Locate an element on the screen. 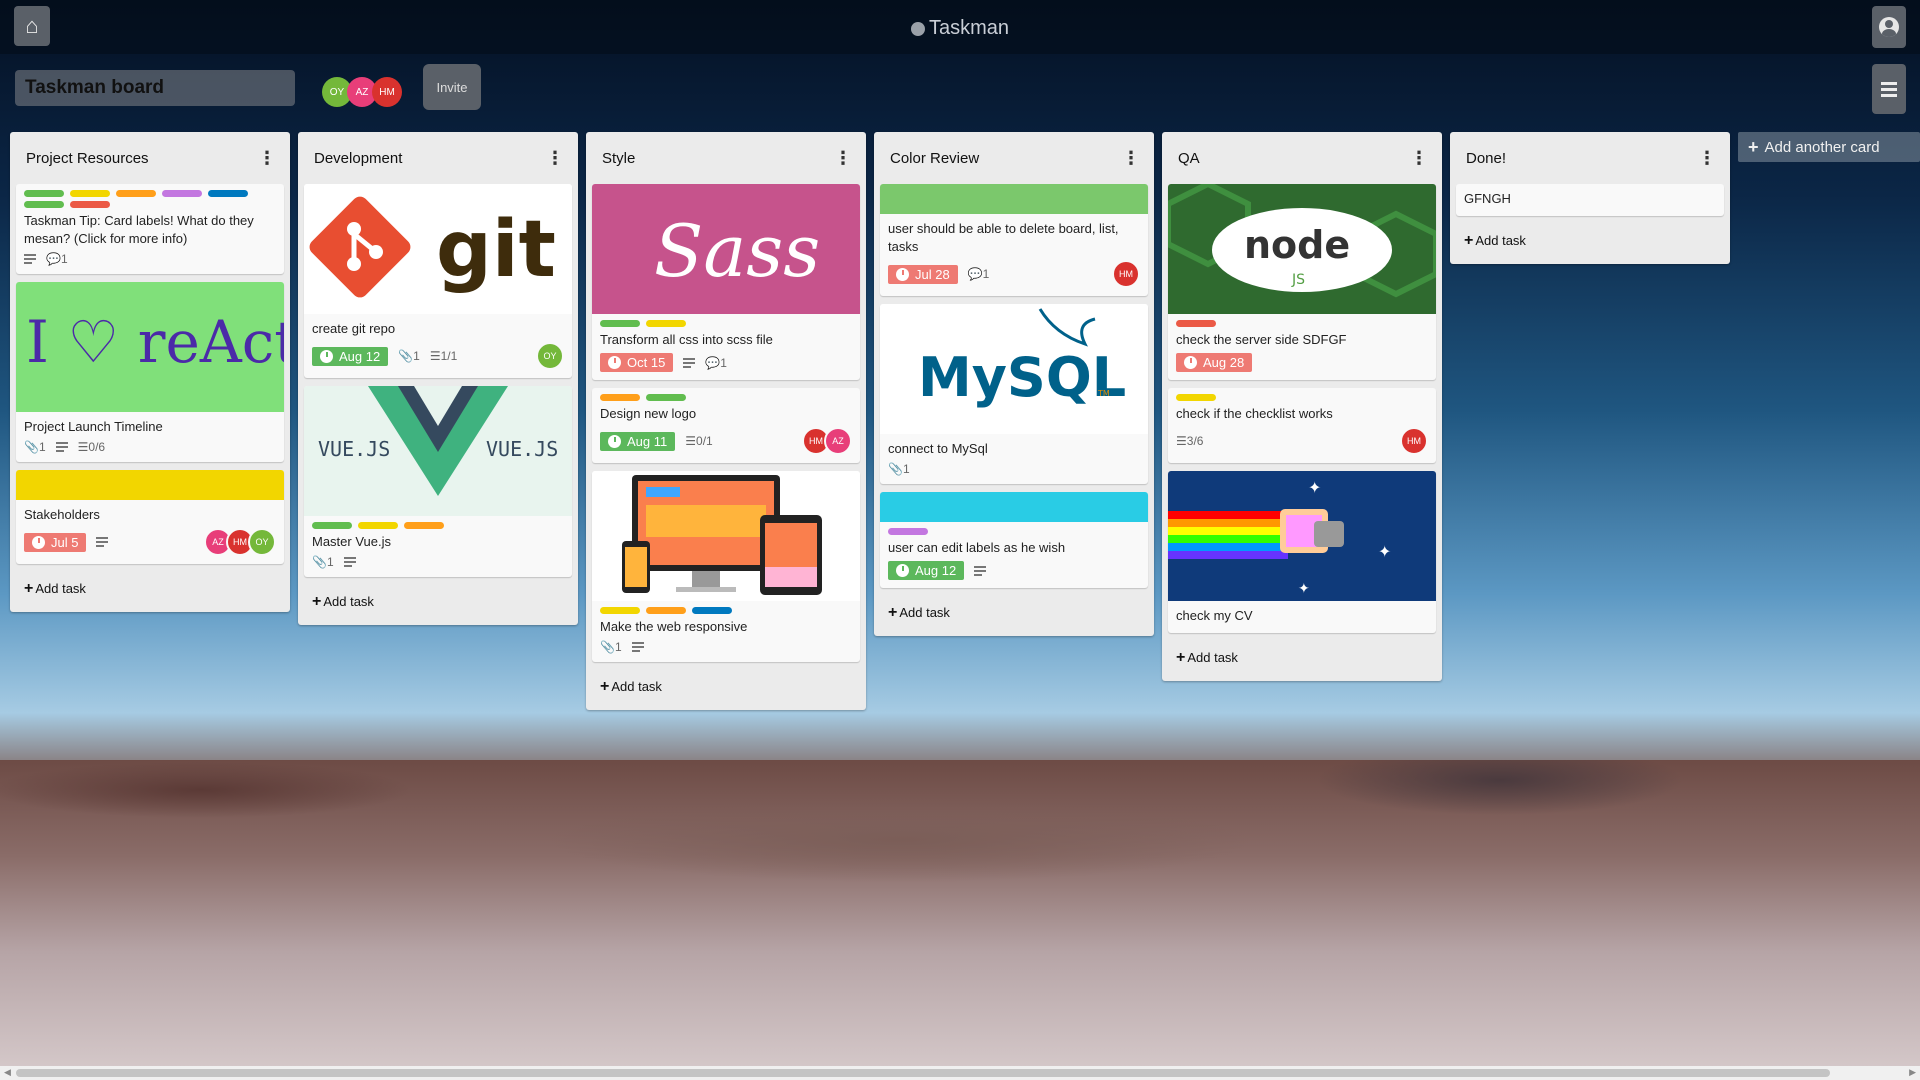 Image resolution: width=1920 pixels, height=1080 pixels. list-title: Style is located at coordinates (618, 158).